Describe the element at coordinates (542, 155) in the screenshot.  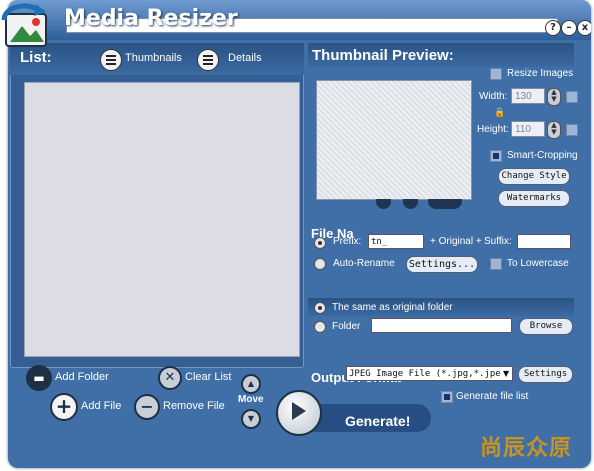
I see `smart-cropping-label: Smart-Cropping` at that location.